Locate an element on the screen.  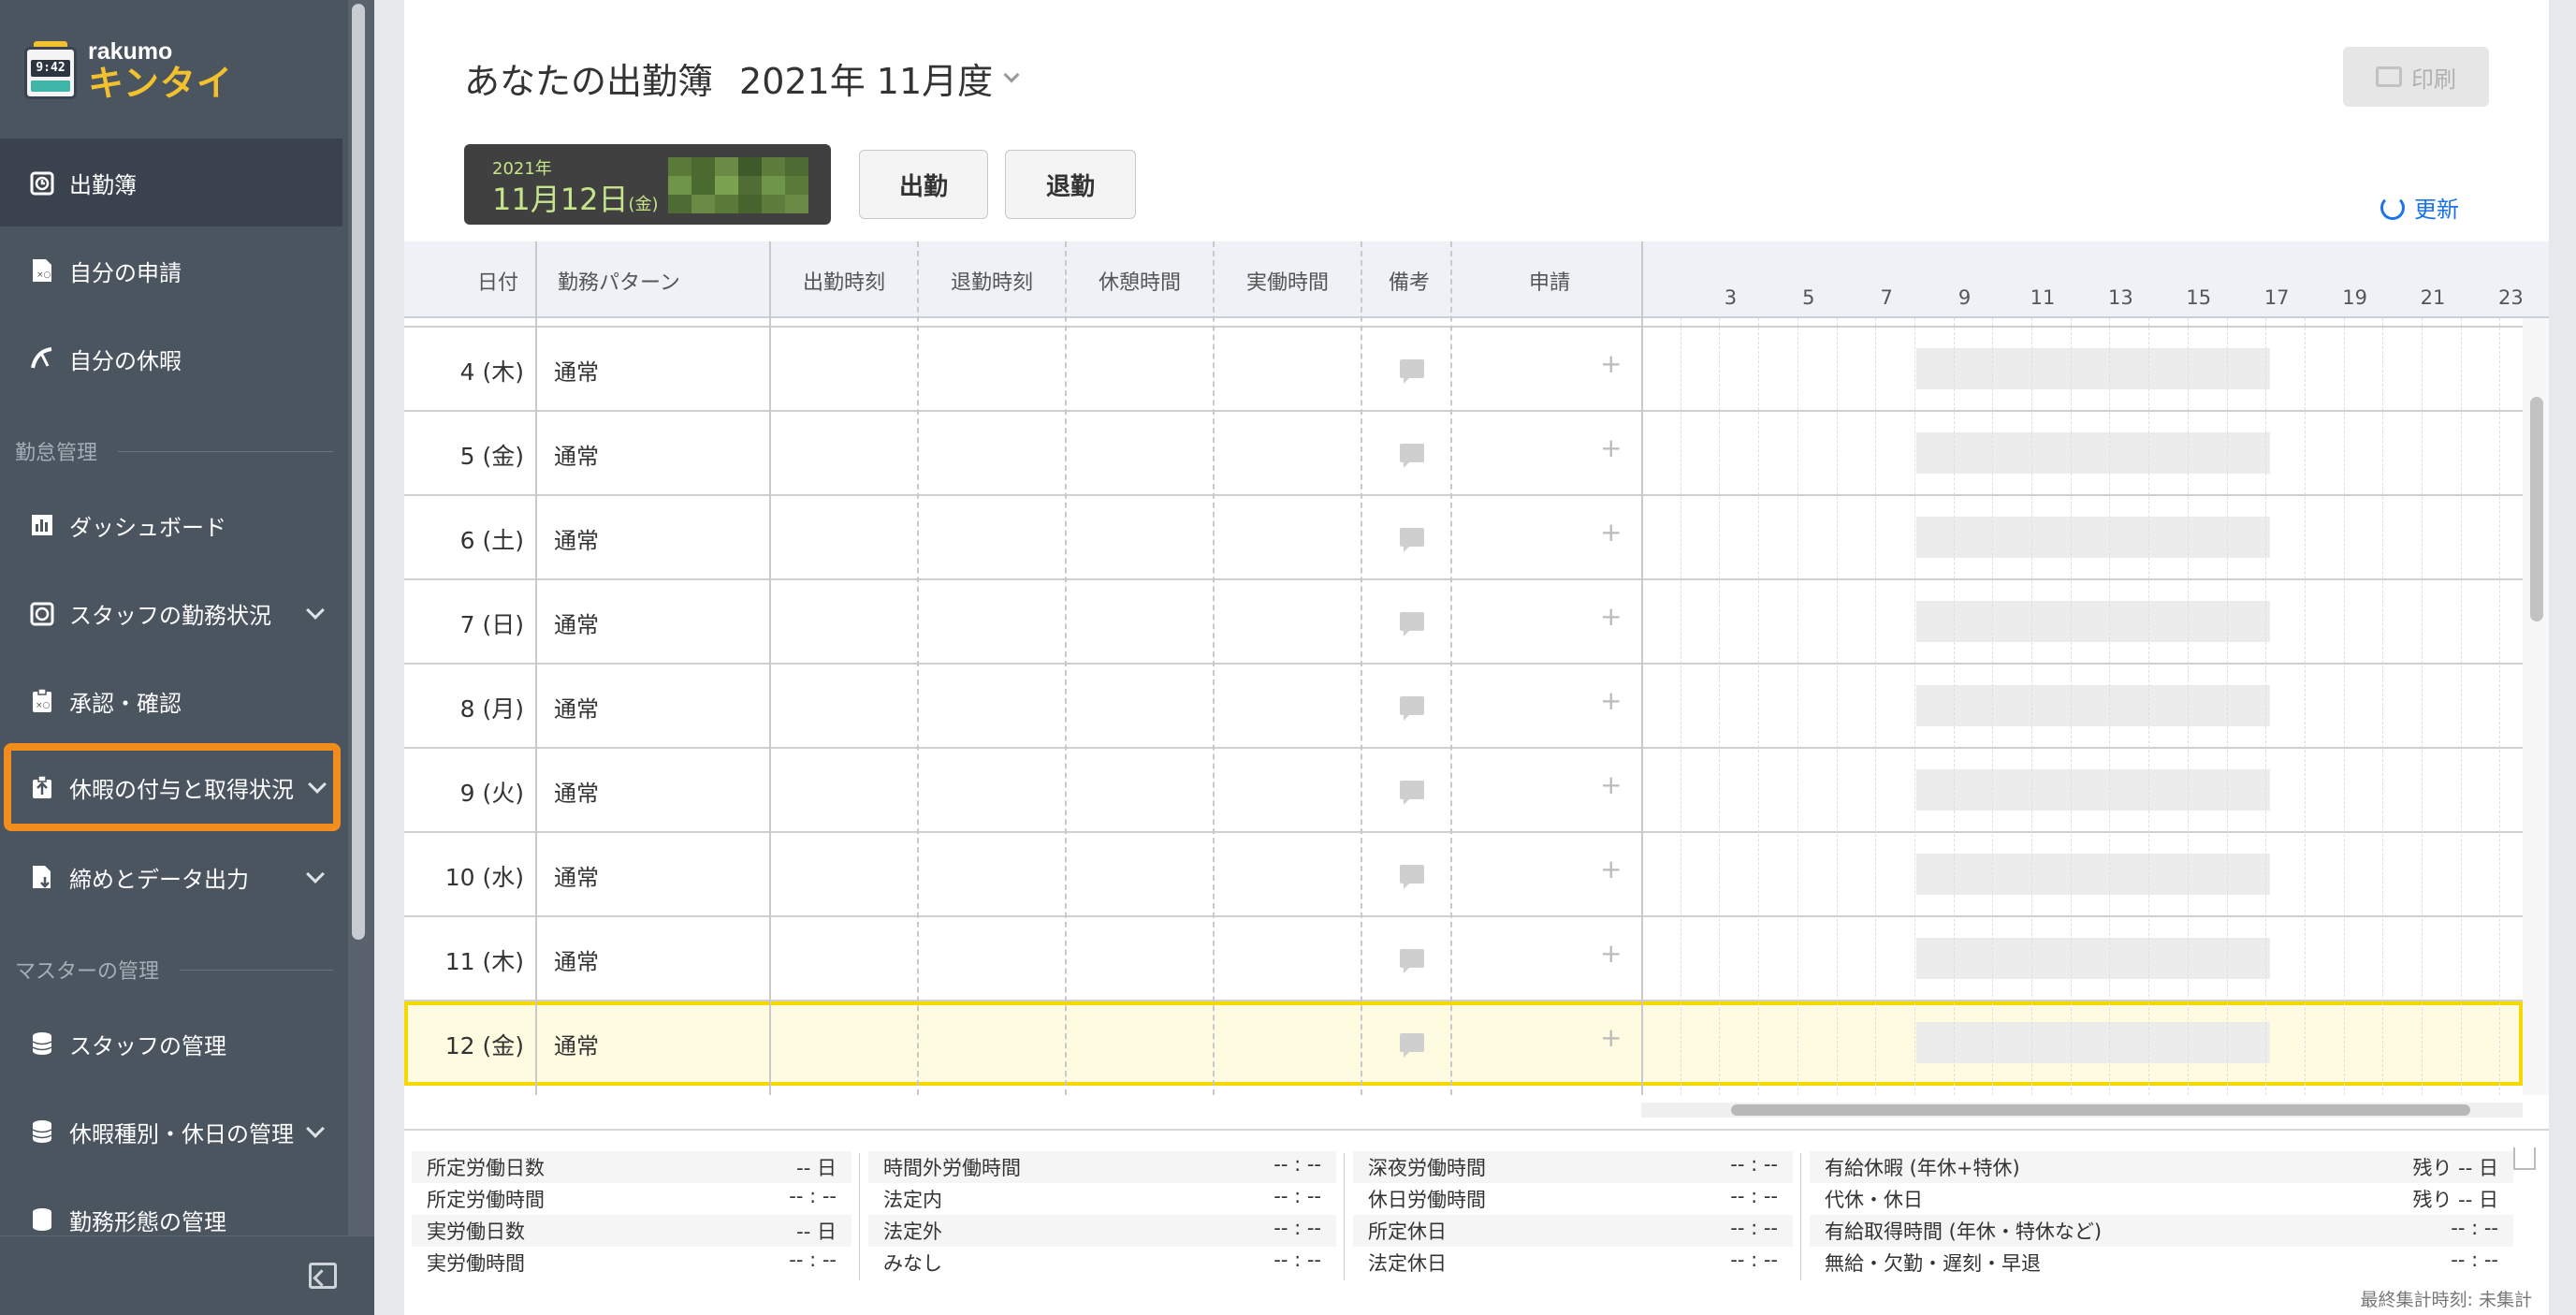
collapse-sidebar-icon is located at coordinates (323, 1276).